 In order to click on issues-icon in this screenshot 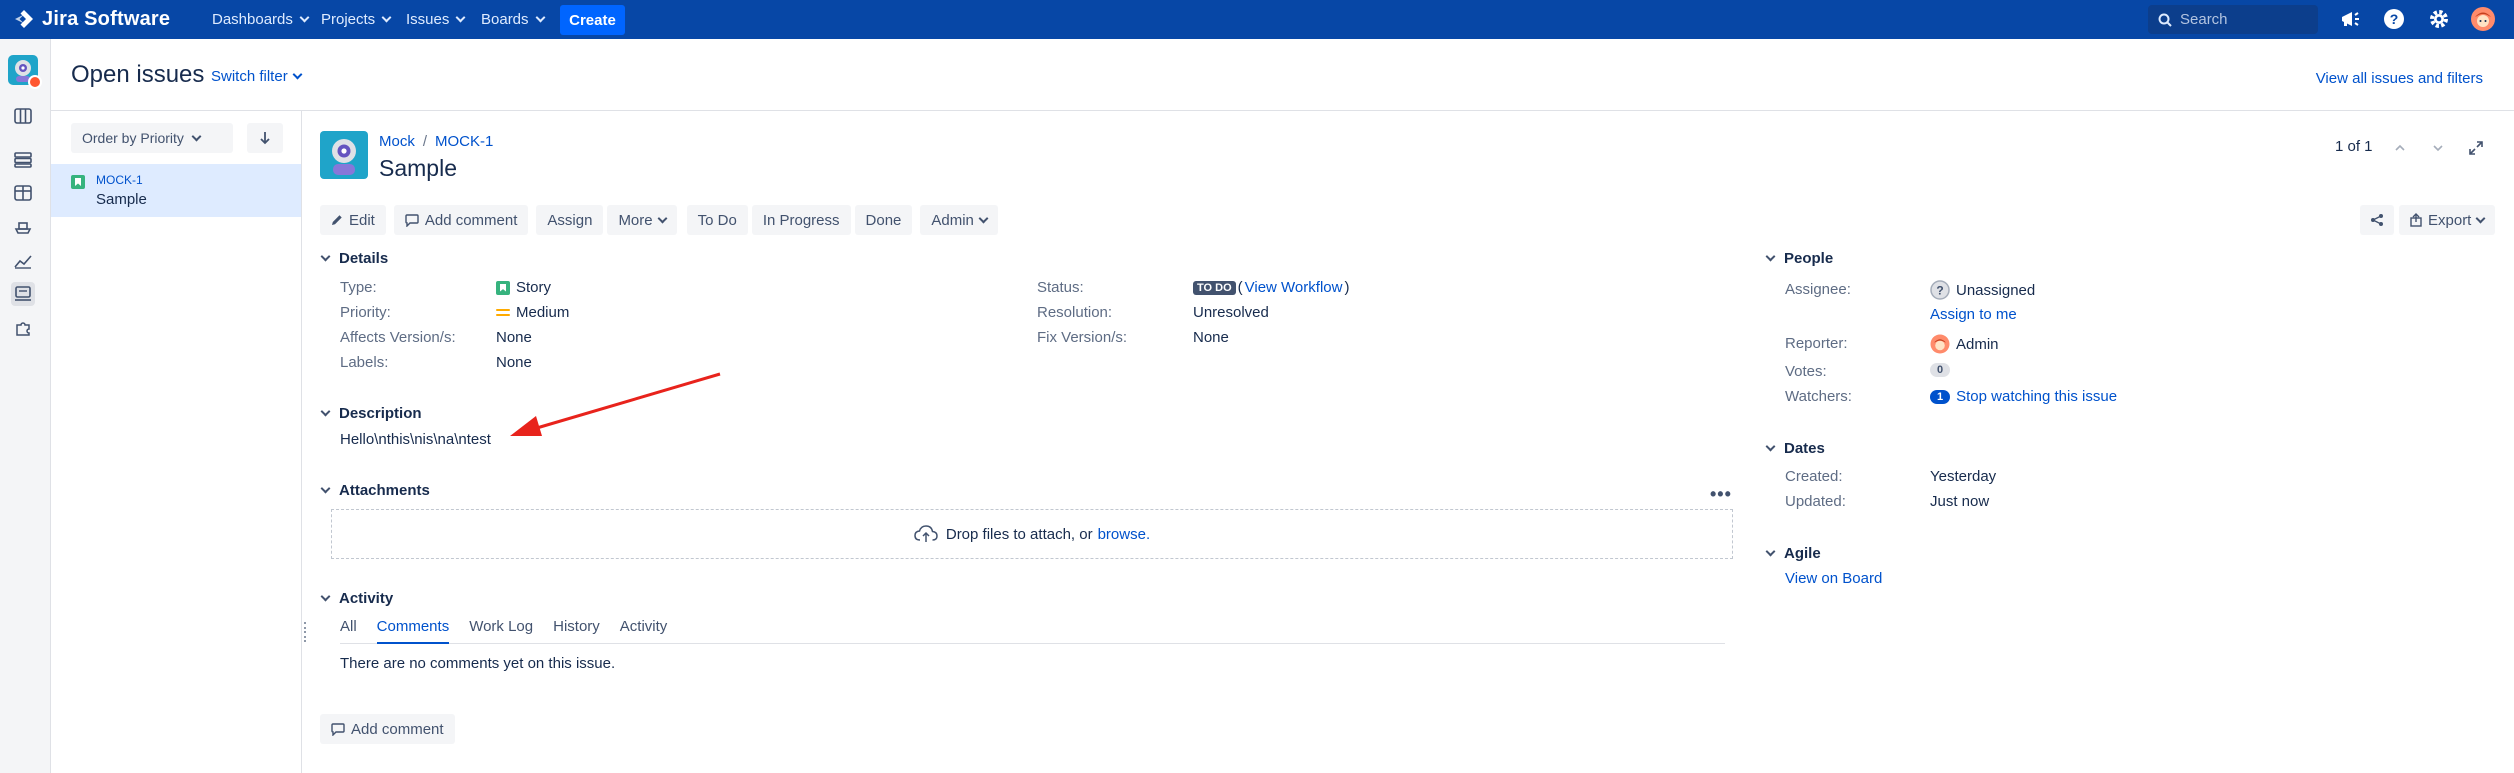, I will do `click(23, 294)`.